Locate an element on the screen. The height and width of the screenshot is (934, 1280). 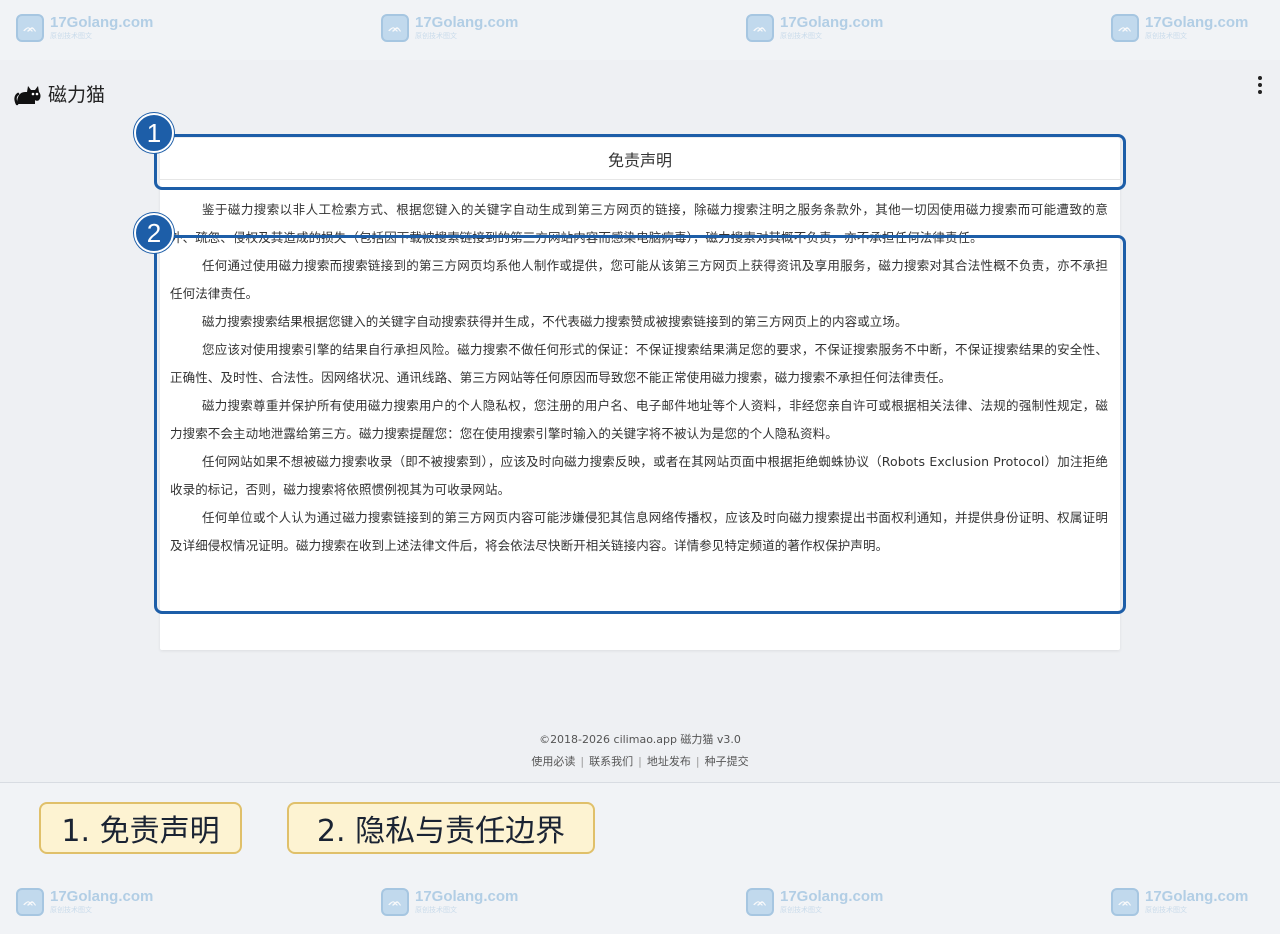
brand-link: 磁力猫 is located at coordinates (59, 93).